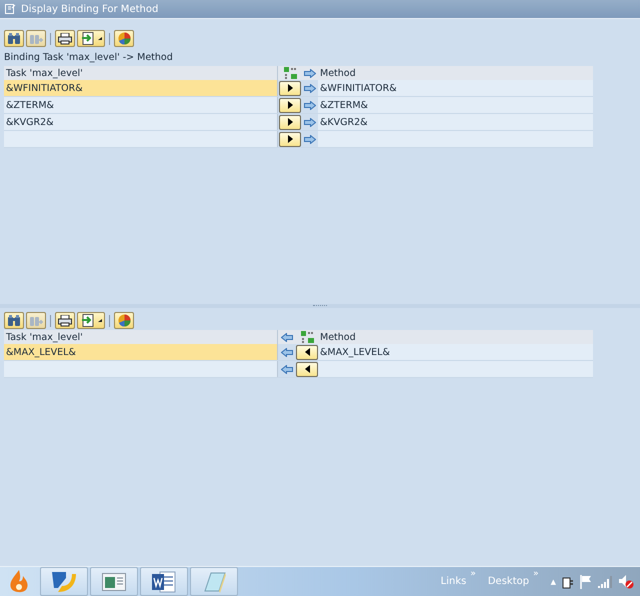  I want to click on document-icon, so click(164, 581).